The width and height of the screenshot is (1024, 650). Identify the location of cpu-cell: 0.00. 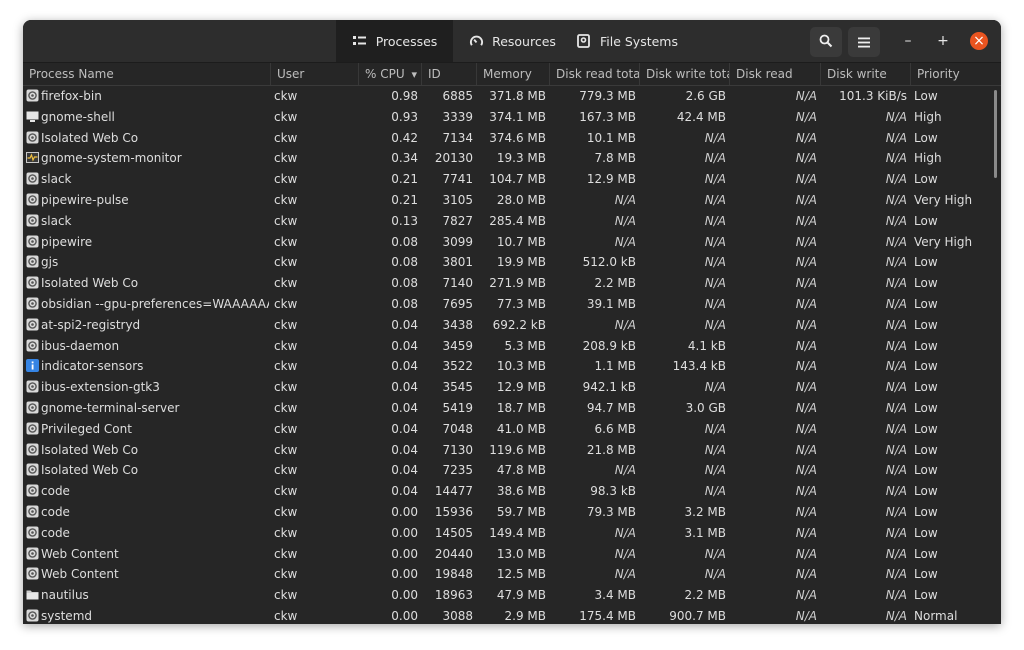
(404, 532).